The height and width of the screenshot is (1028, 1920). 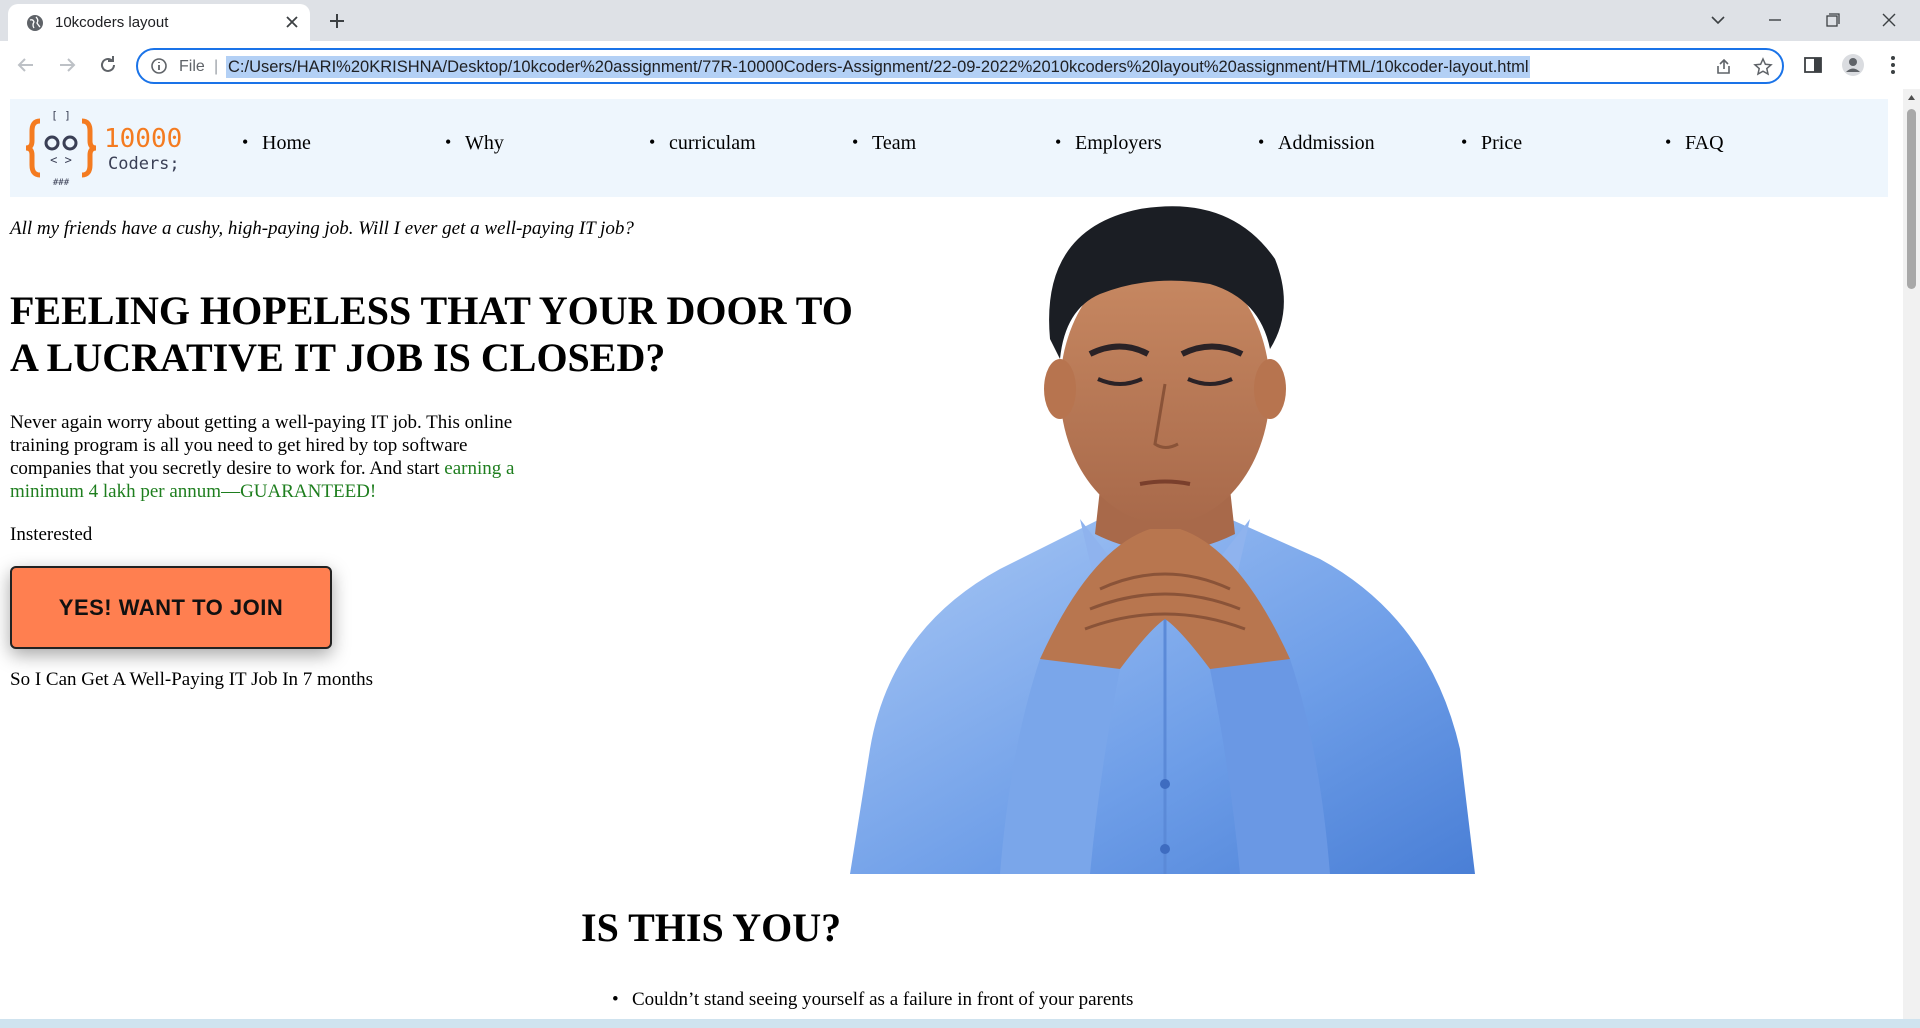 What do you see at coordinates (1893, 65) in the screenshot?
I see `menu-kebab-icon` at bounding box center [1893, 65].